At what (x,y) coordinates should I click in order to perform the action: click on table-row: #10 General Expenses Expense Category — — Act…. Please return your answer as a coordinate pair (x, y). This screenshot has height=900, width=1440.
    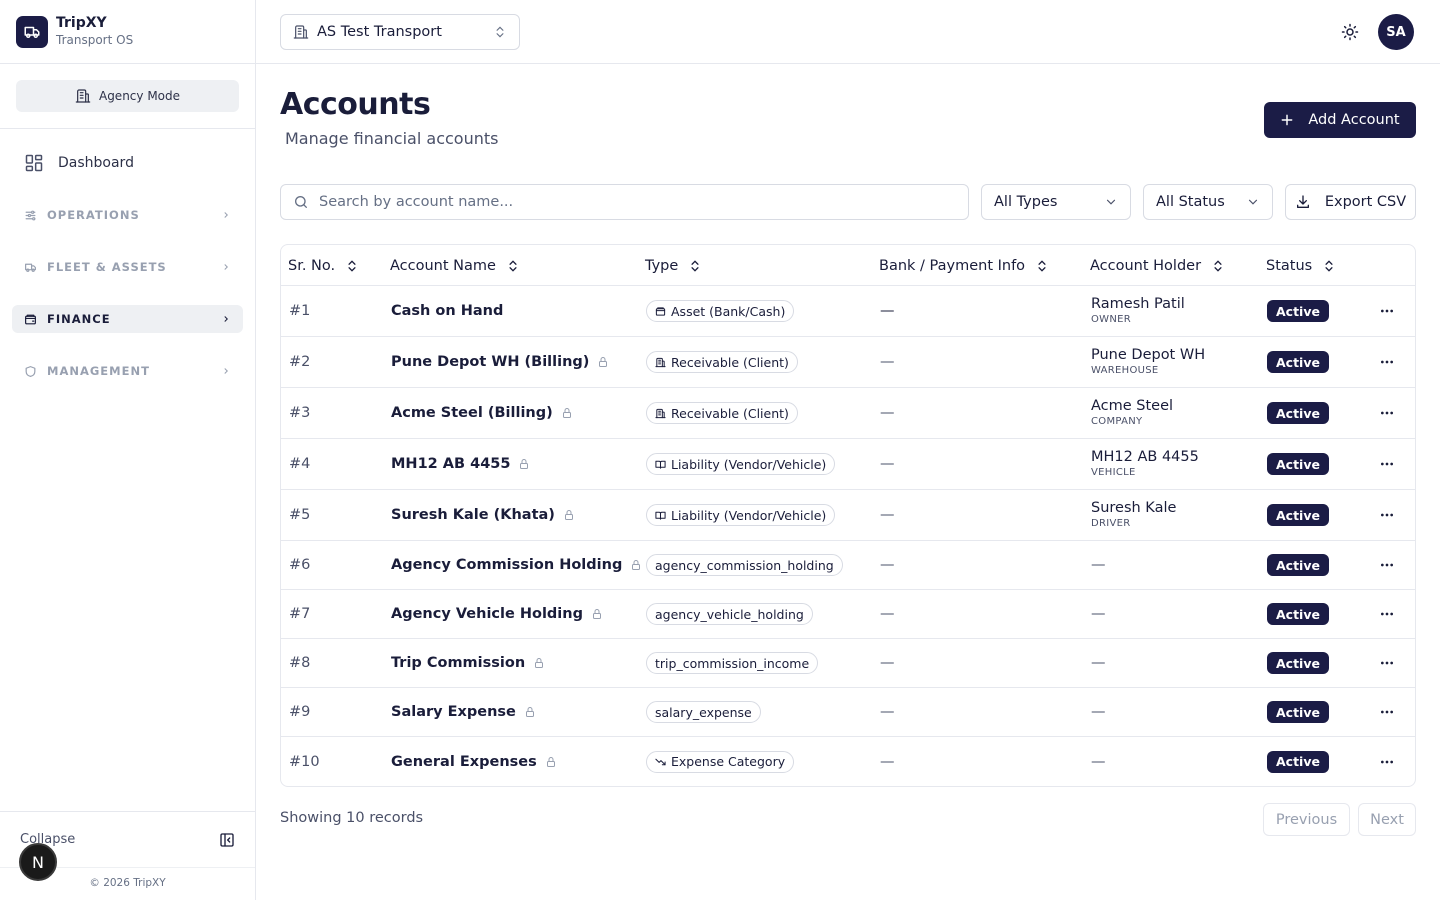
    Looking at the image, I should click on (848, 761).